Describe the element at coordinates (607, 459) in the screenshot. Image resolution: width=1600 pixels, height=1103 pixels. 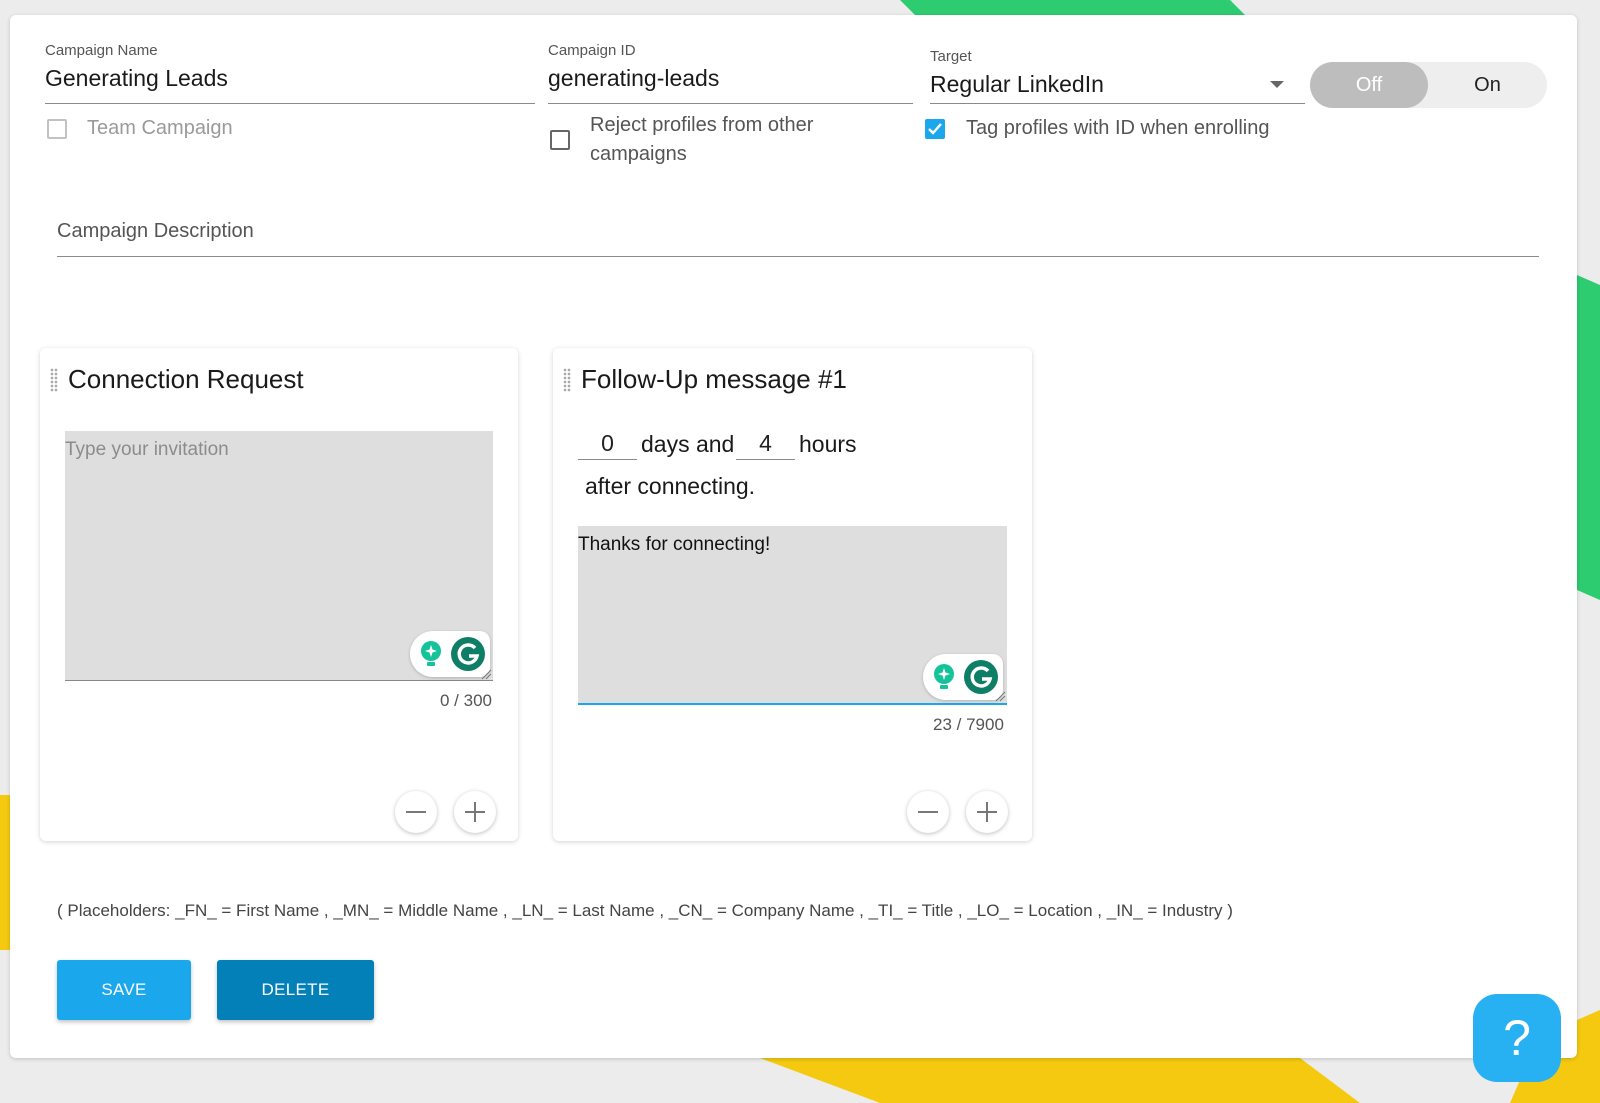
I see `days-input-underline` at that location.